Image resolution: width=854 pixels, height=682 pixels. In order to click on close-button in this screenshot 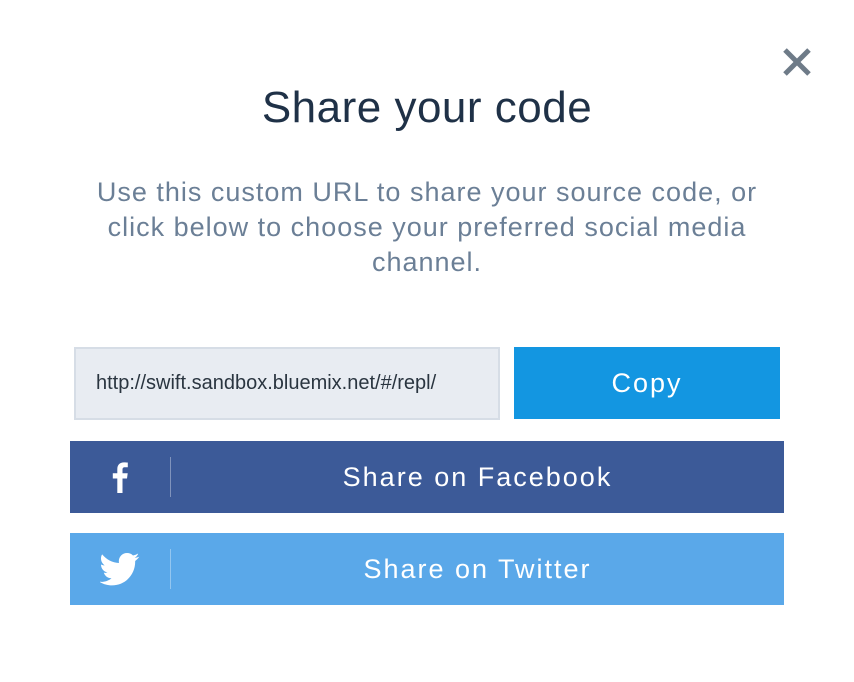, I will do `click(797, 62)`.